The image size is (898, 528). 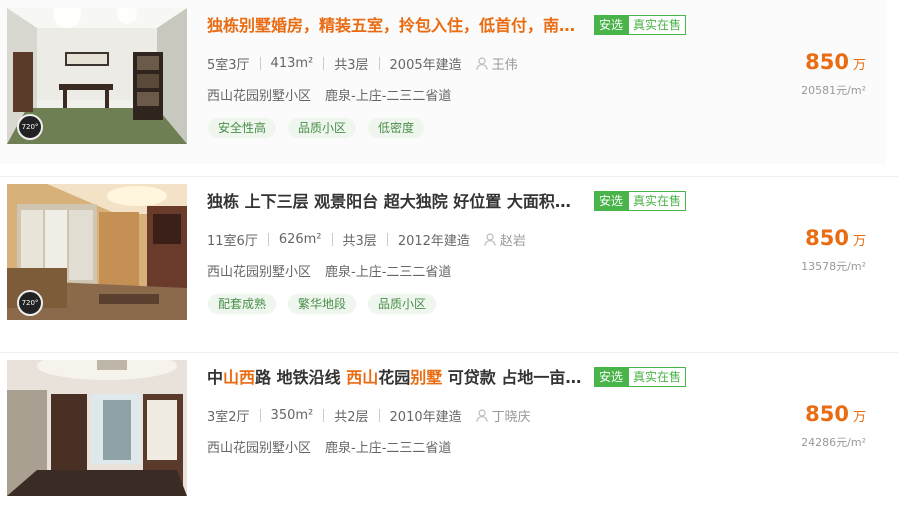 What do you see at coordinates (351, 417) in the screenshot?
I see `total-floors: 共2层` at bounding box center [351, 417].